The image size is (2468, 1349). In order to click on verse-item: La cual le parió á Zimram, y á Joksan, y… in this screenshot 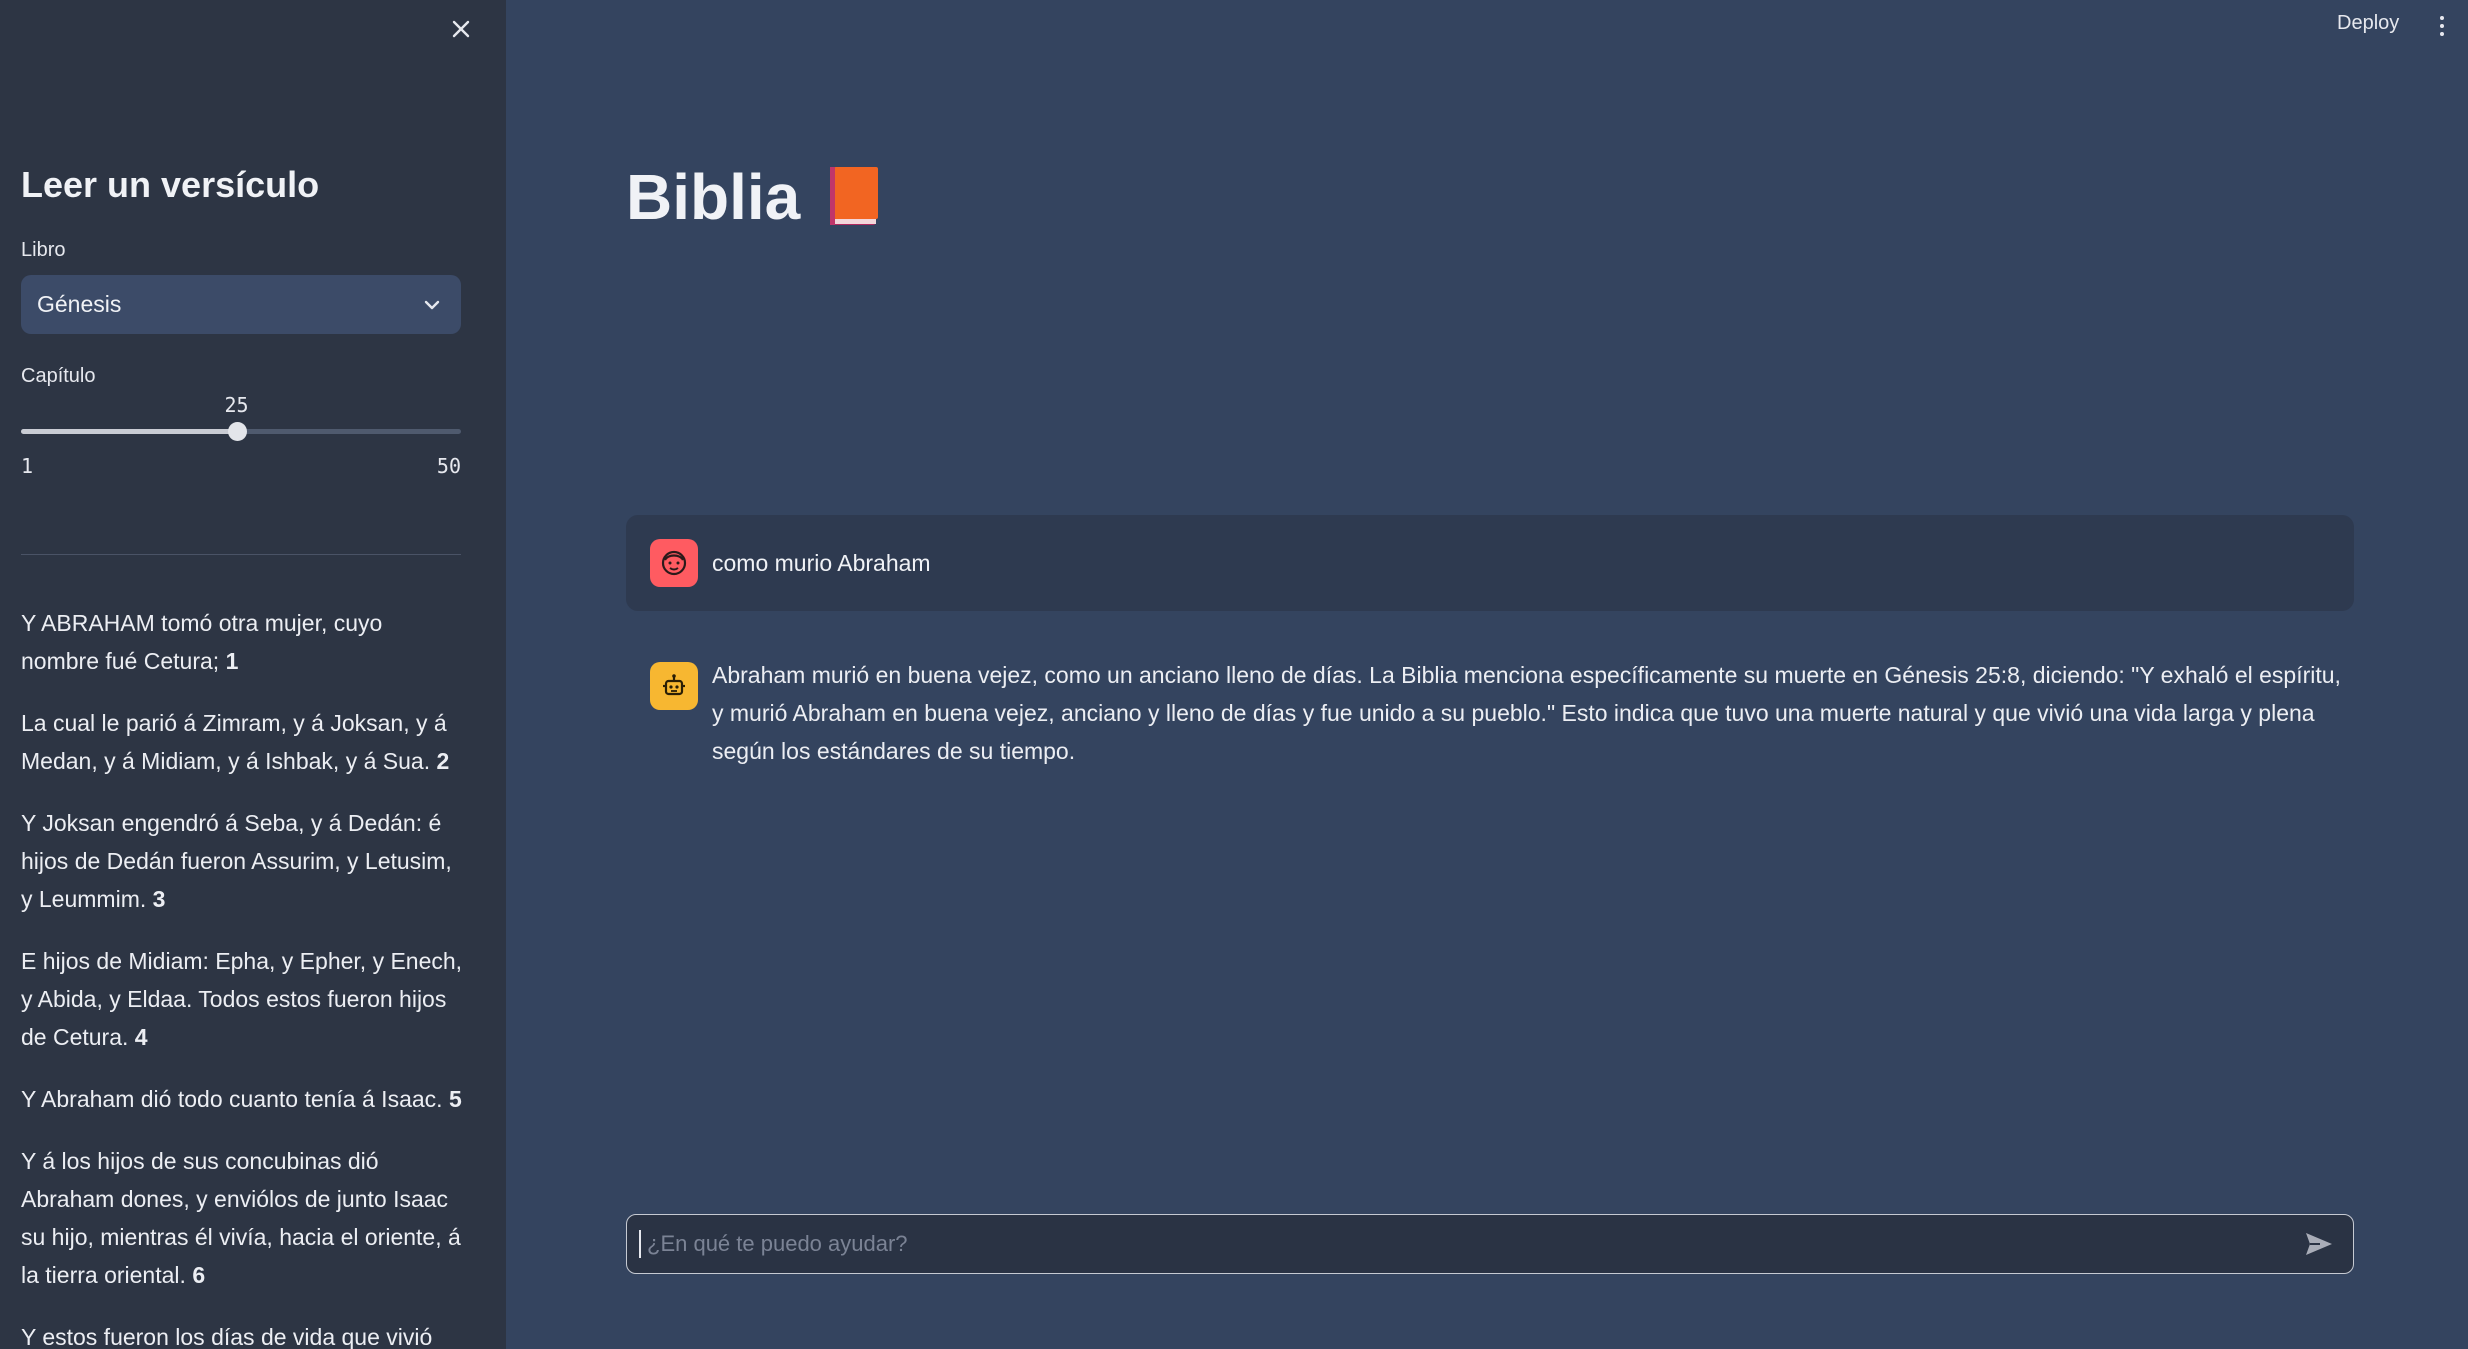, I will do `click(235, 742)`.